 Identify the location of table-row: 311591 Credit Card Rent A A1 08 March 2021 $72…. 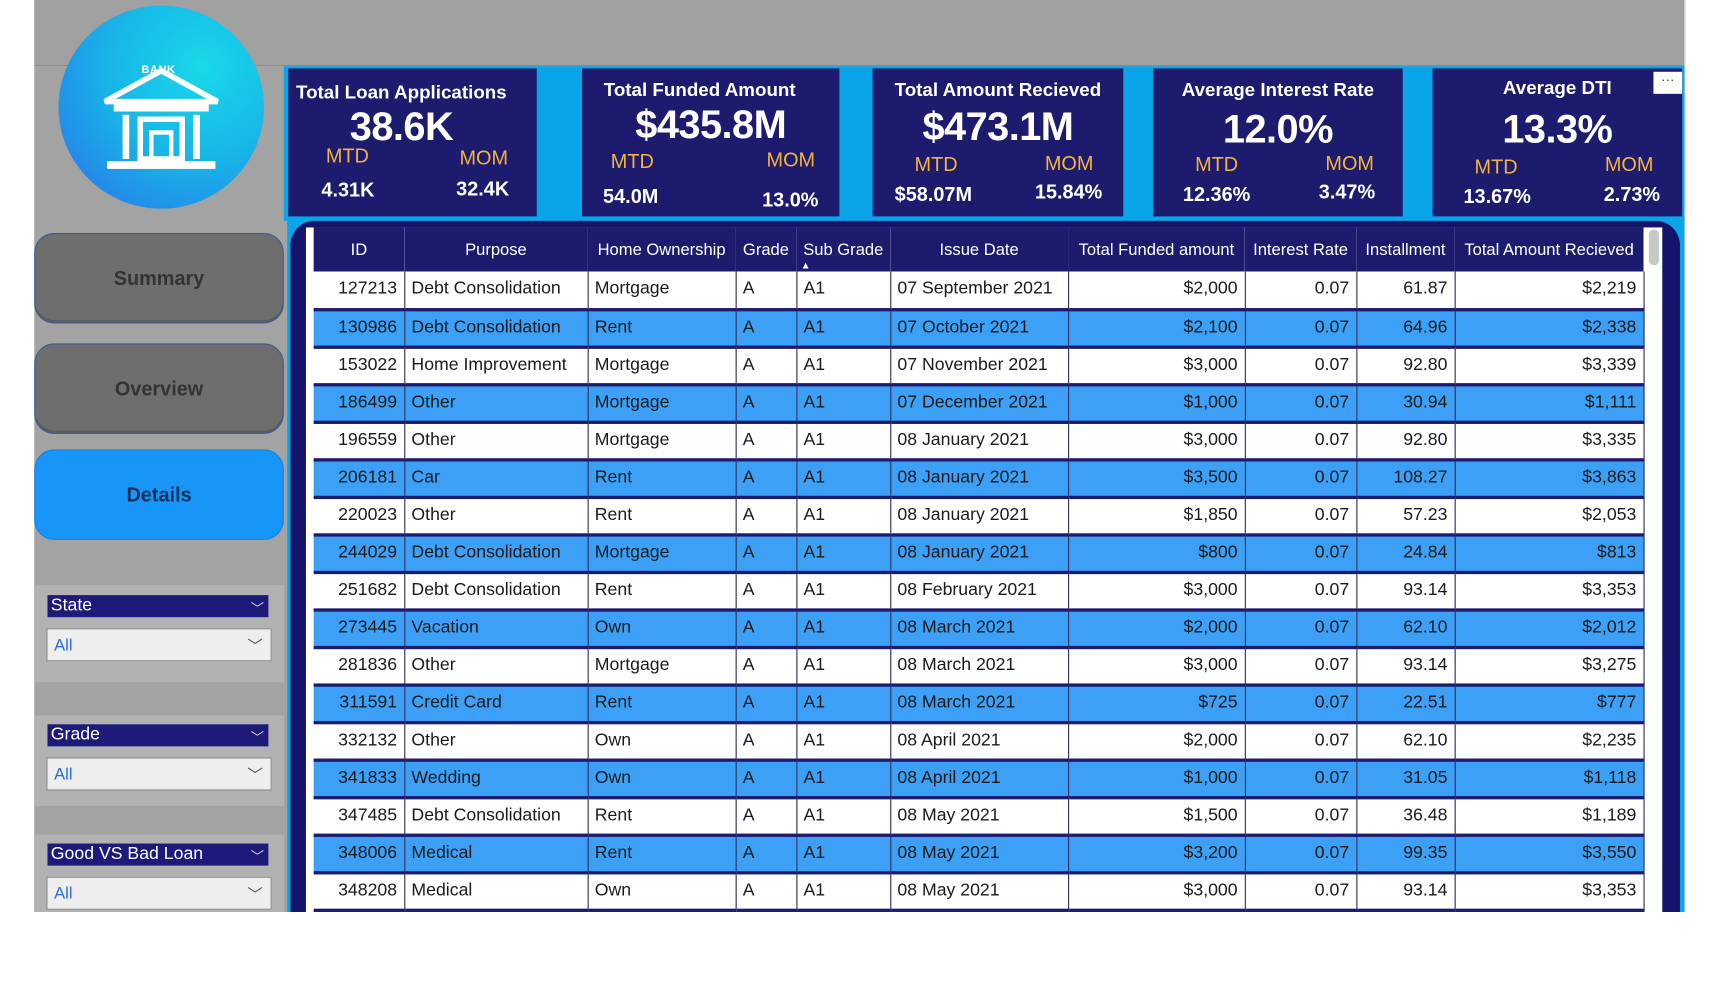
(979, 704).